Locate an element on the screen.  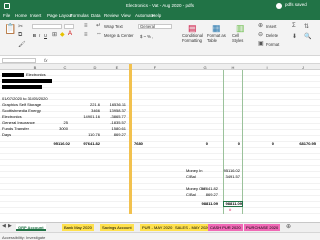
tab-data: Data is located at coordinates (96, 15).